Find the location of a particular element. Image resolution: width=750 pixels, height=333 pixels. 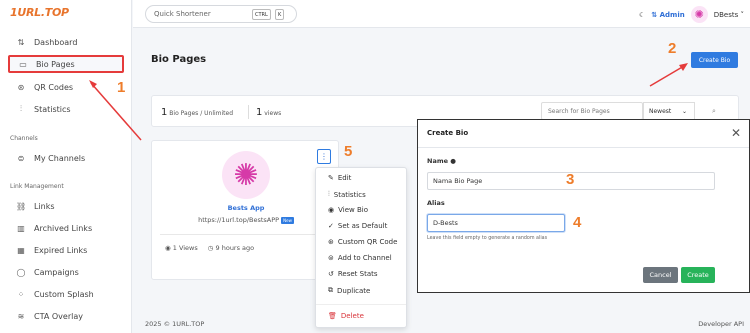

cancel-button: Cancel is located at coordinates (660, 275).